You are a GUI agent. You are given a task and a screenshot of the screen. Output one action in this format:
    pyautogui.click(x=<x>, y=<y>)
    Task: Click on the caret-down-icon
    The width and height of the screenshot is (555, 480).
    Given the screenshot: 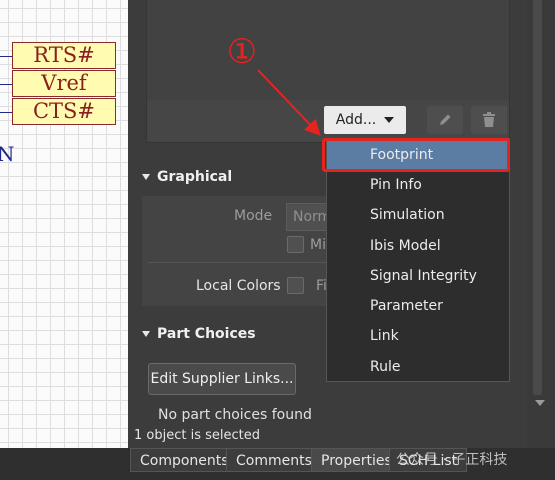 What is the action you would take?
    pyautogui.click(x=389, y=120)
    